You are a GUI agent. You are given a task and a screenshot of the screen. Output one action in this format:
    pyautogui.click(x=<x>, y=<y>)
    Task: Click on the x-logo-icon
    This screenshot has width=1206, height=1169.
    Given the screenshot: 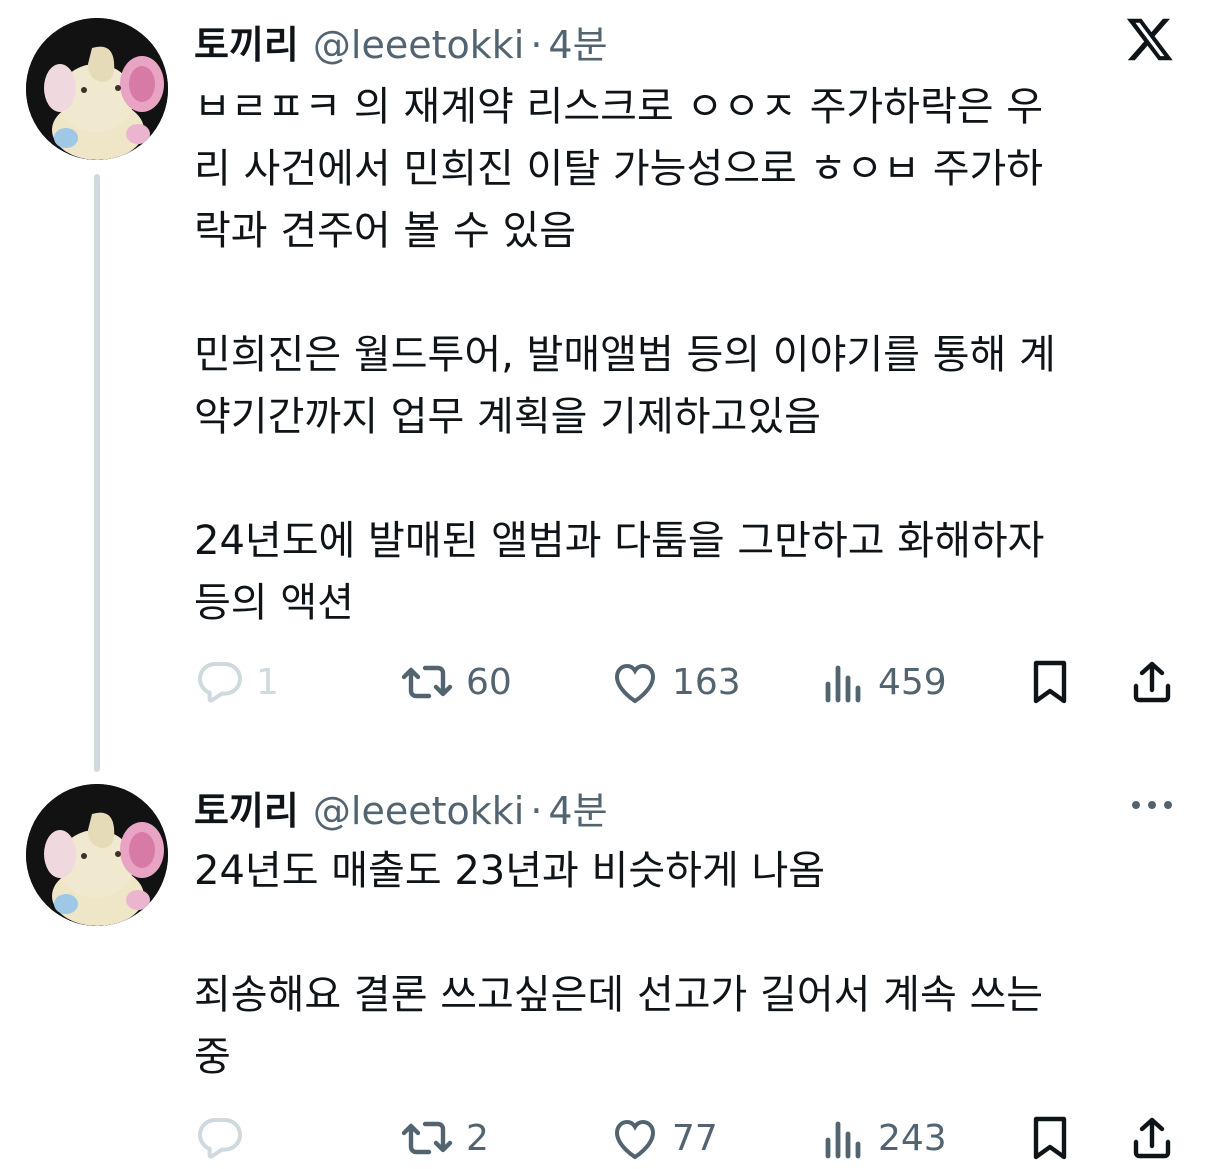 What is the action you would take?
    pyautogui.click(x=1149, y=39)
    